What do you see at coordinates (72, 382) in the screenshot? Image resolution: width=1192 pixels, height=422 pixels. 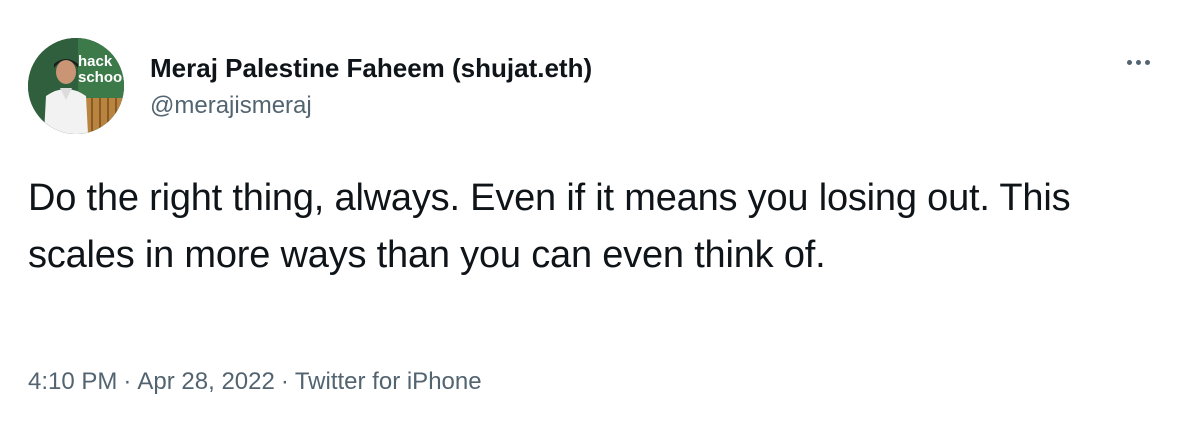 I see `tweet-time: 4:10 PM` at bounding box center [72, 382].